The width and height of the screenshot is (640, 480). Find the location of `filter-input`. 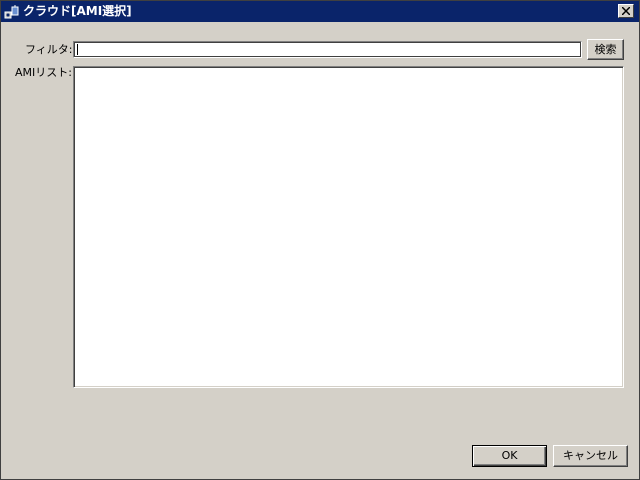

filter-input is located at coordinates (327, 49).